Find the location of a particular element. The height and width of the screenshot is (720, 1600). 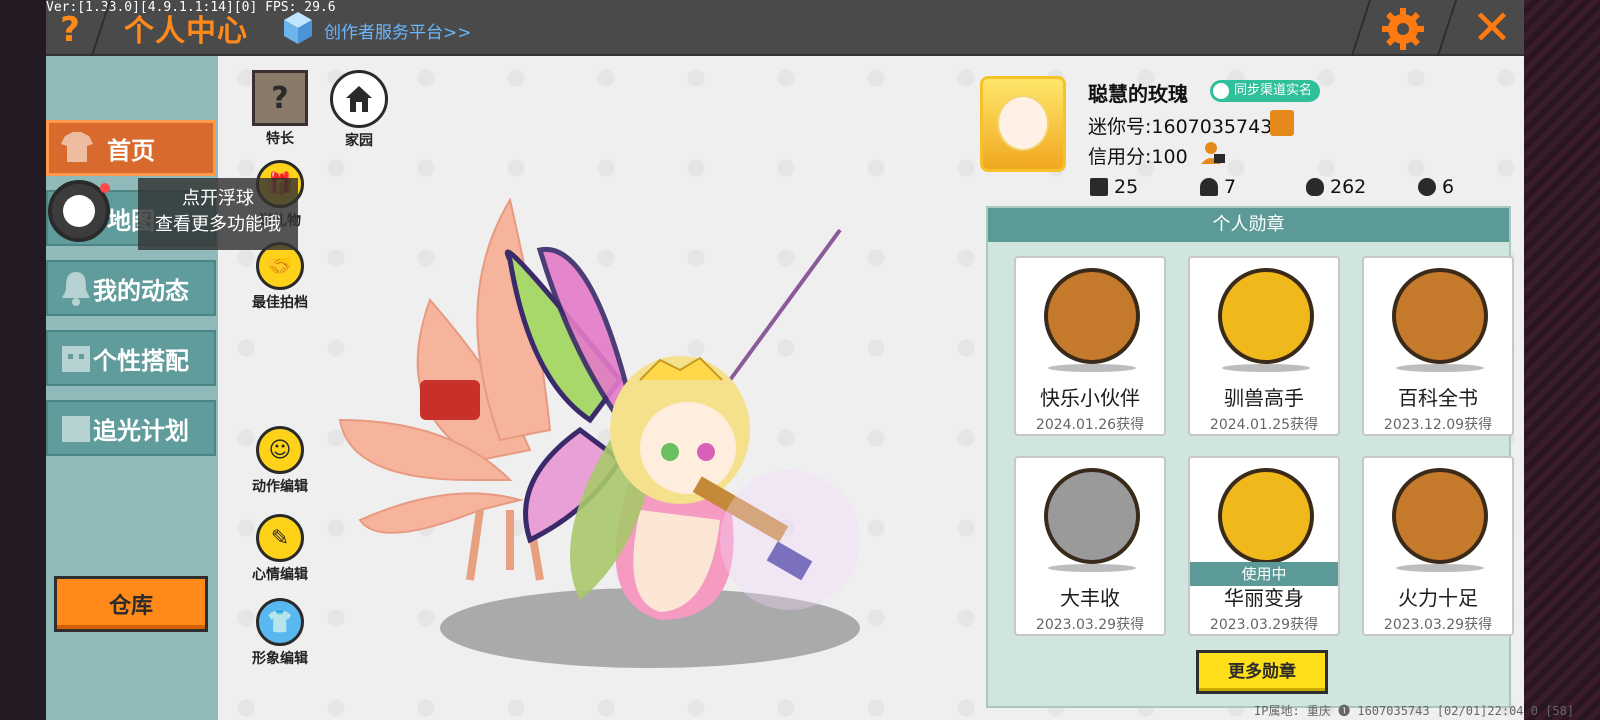

image-edit-tool: 👕 形象编辑 is located at coordinates (280, 633).